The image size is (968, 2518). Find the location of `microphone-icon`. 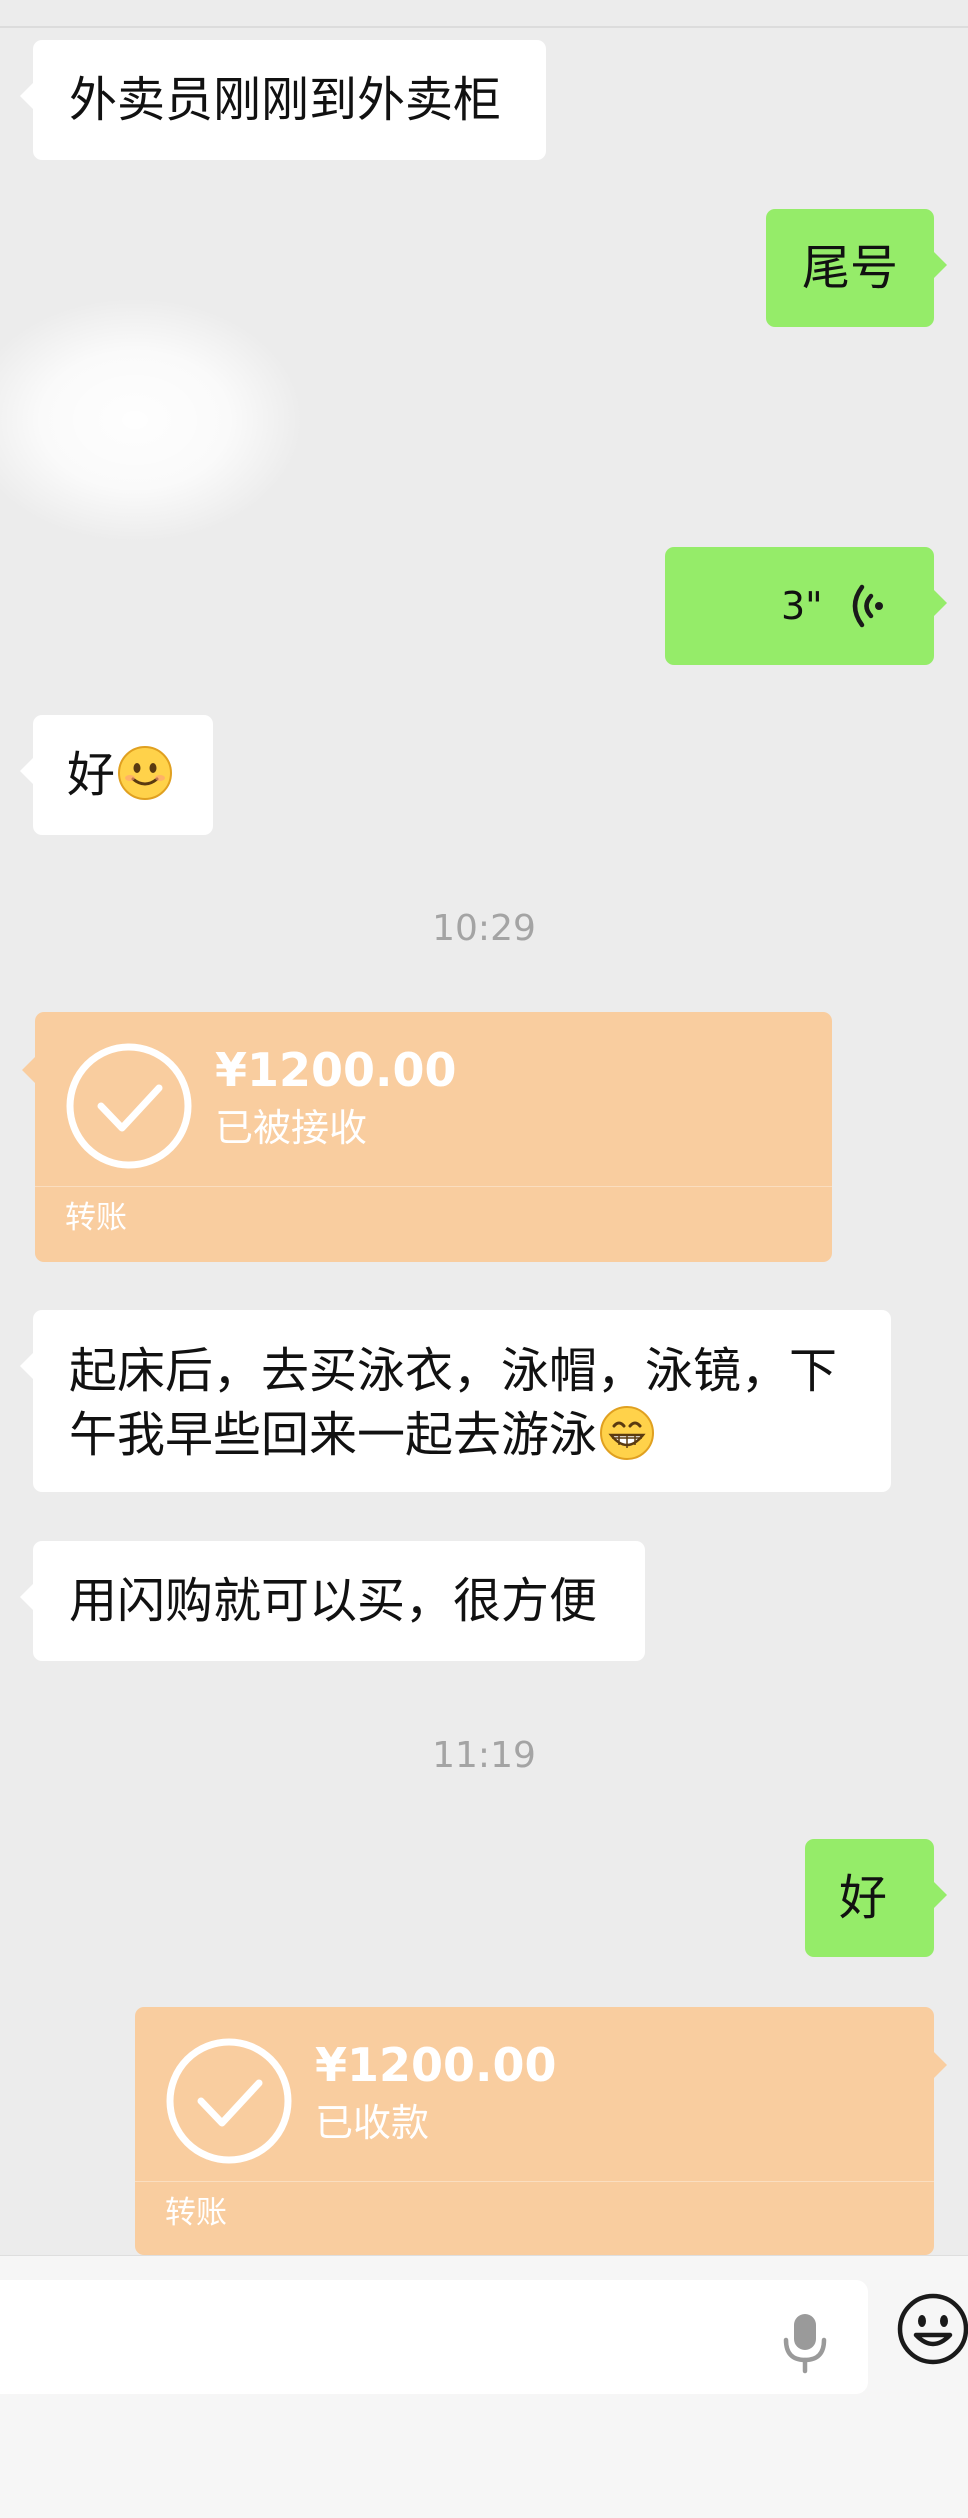

microphone-icon is located at coordinates (805, 2342).